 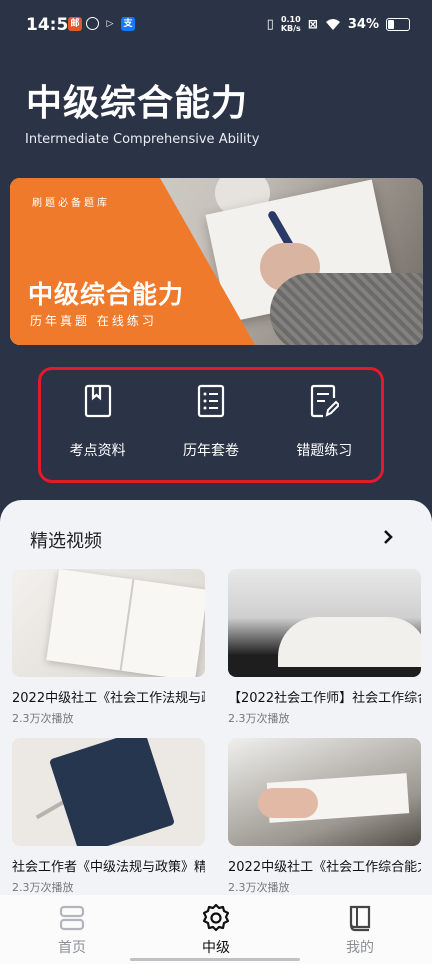 What do you see at coordinates (332, 24) in the screenshot?
I see `wifi-icon` at bounding box center [332, 24].